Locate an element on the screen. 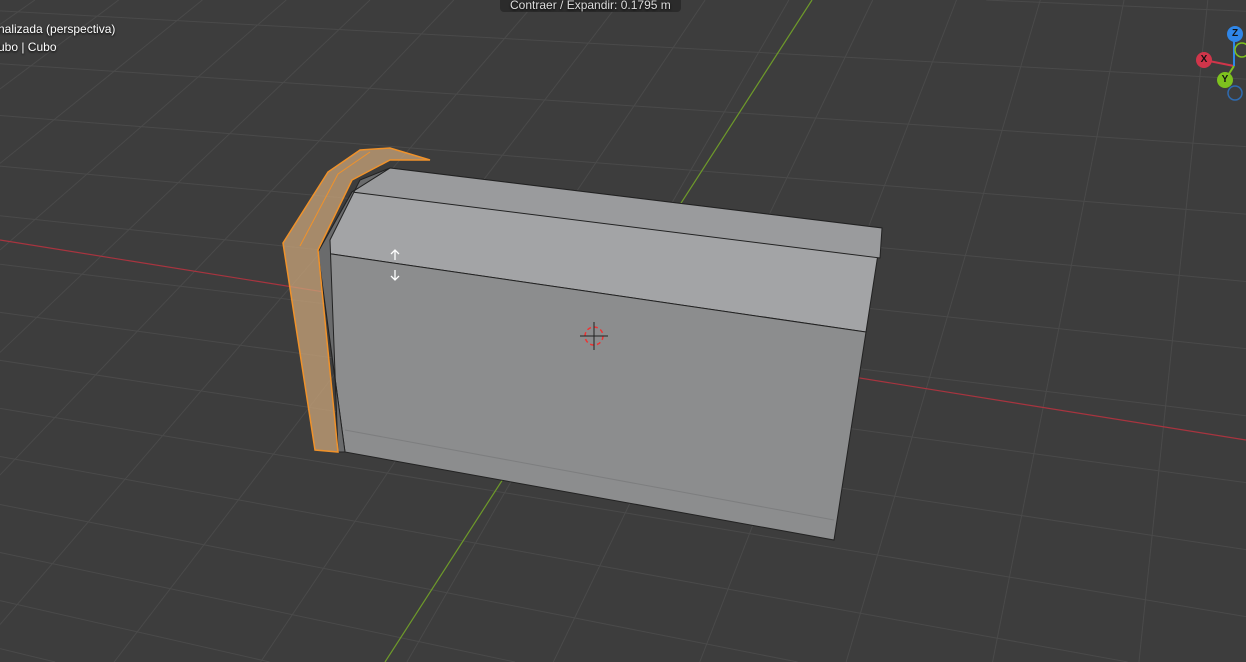 Image resolution: width=1246 pixels, height=662 pixels. object-name-label: ubo | Cubo is located at coordinates (28, 47).